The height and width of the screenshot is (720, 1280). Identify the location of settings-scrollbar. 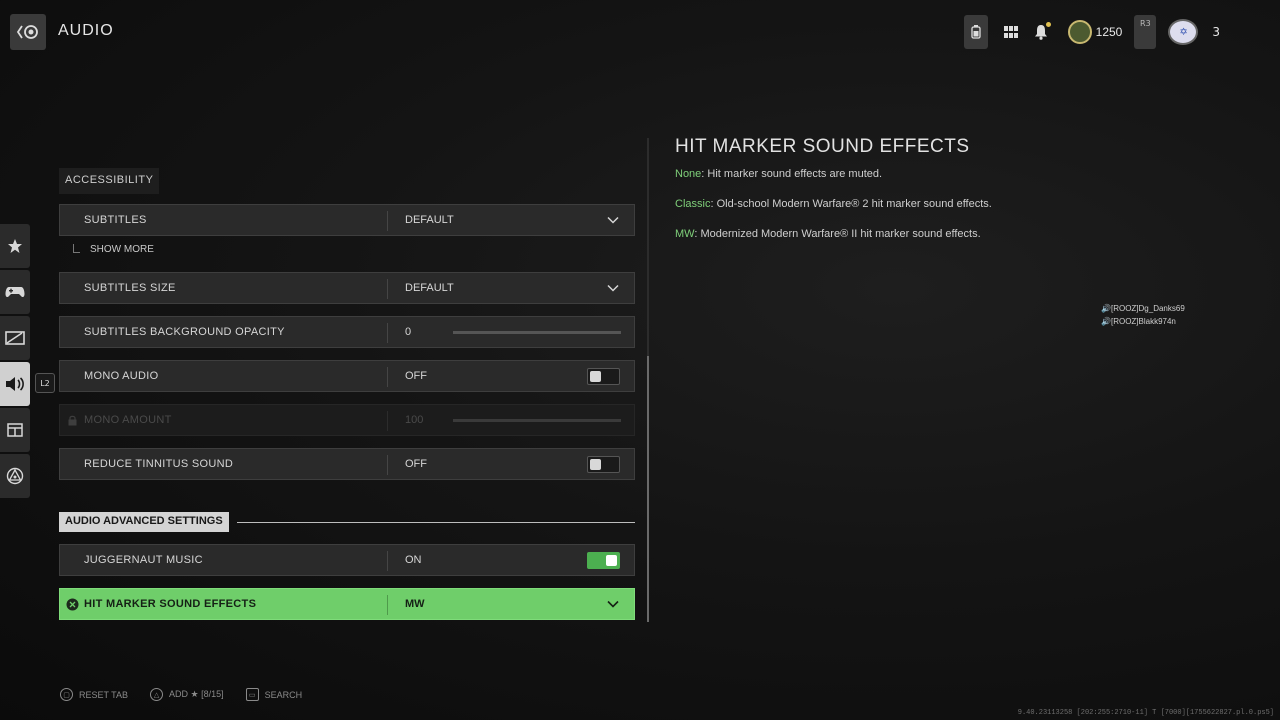
(648, 380).